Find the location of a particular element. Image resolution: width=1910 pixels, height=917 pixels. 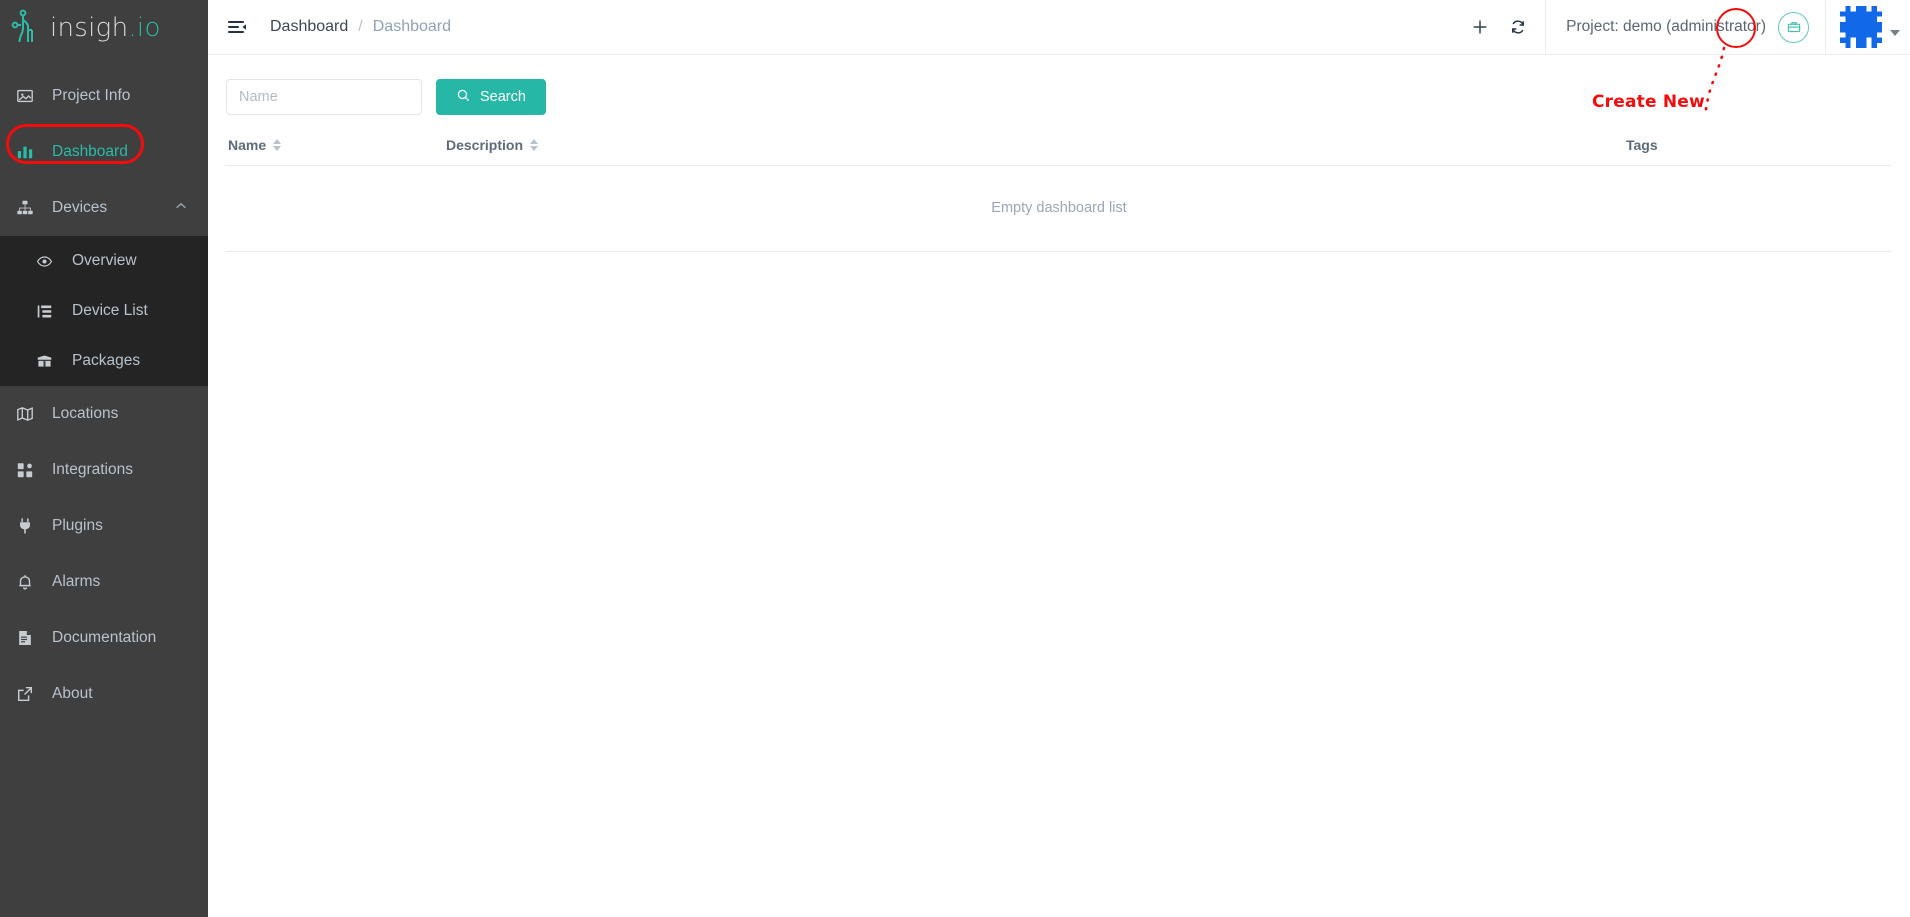

devices-submenu: Overview Device List Packages is located at coordinates (104, 311).